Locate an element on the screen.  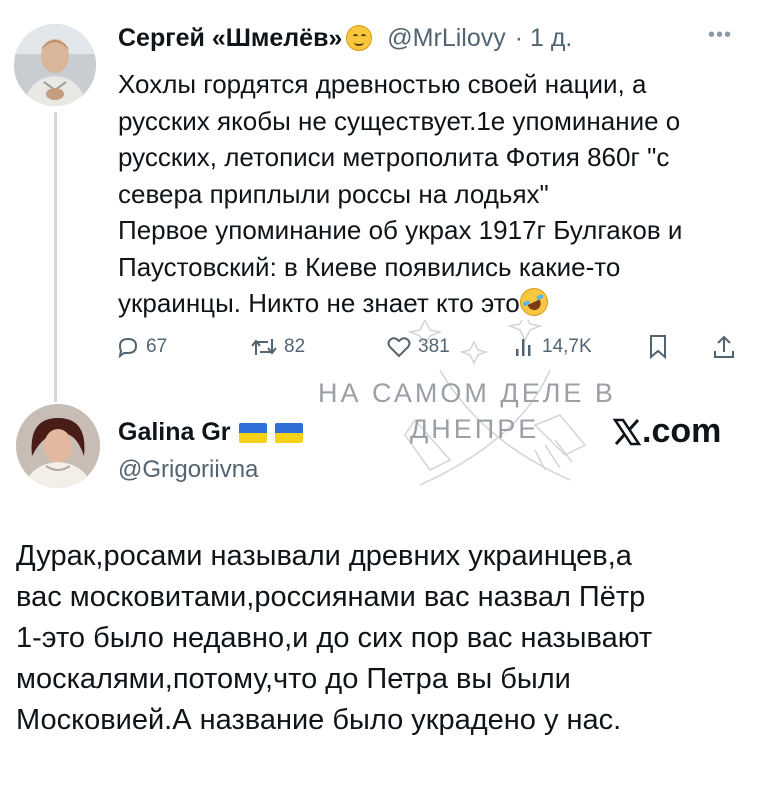
repost-icon is located at coordinates (264, 347).